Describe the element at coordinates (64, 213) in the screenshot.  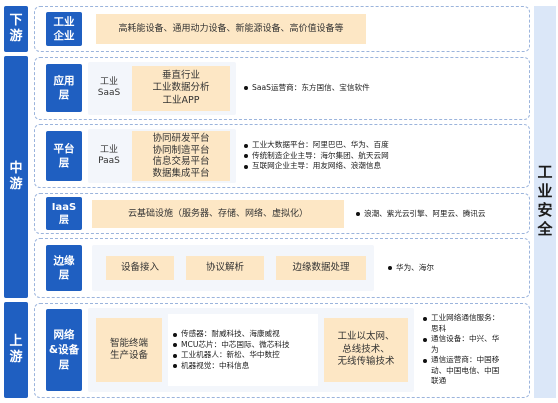
I see `iaas-layer-label: IaaS 层` at that location.